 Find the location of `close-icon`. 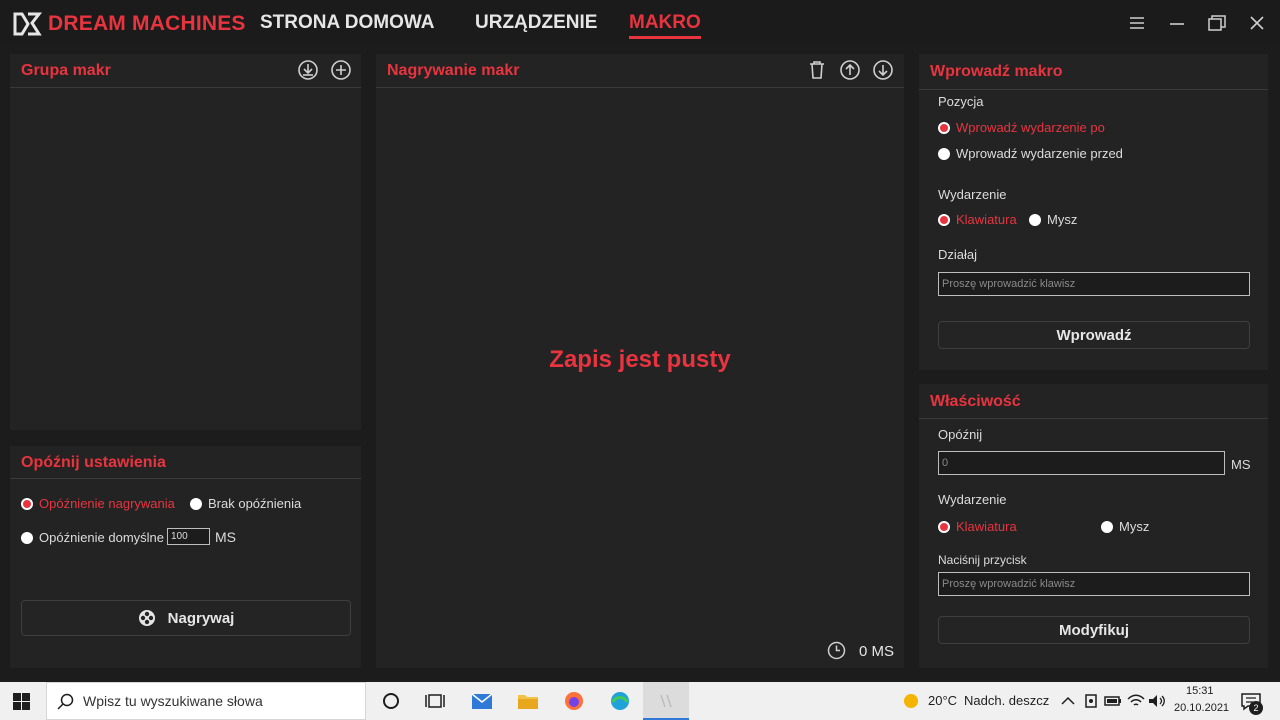

close-icon is located at coordinates (1257, 23).